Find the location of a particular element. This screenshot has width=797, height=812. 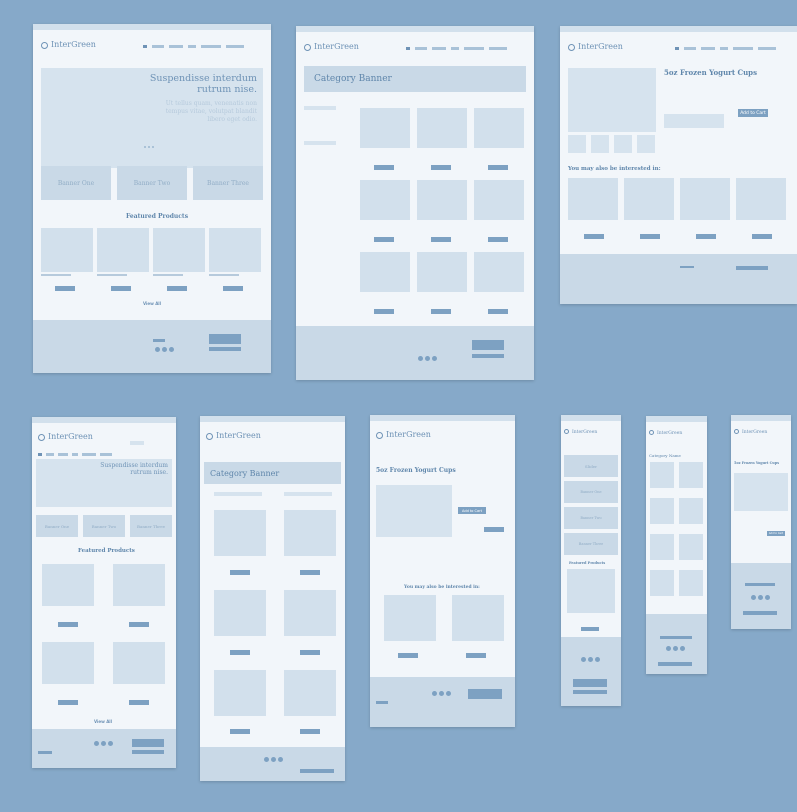

banner-three: Banner Three is located at coordinates (228, 183).